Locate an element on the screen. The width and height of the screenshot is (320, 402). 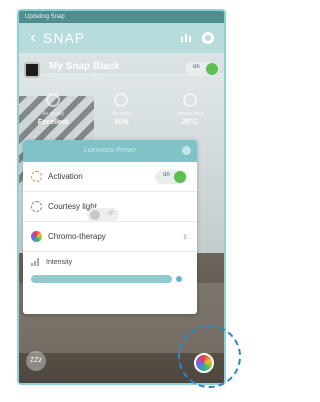
page-title: SNAP is located at coordinates (64, 38).